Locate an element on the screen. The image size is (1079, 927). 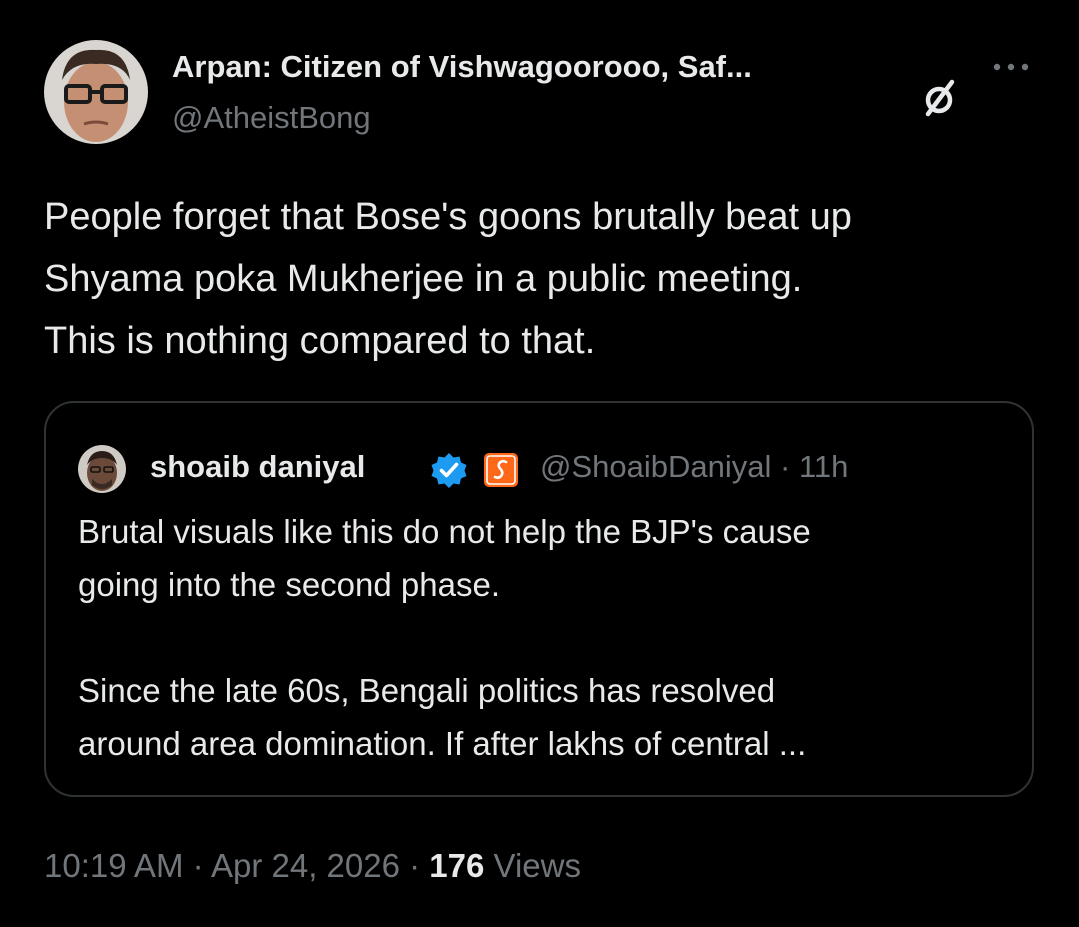
slashed-circle-icon is located at coordinates (940, 98).